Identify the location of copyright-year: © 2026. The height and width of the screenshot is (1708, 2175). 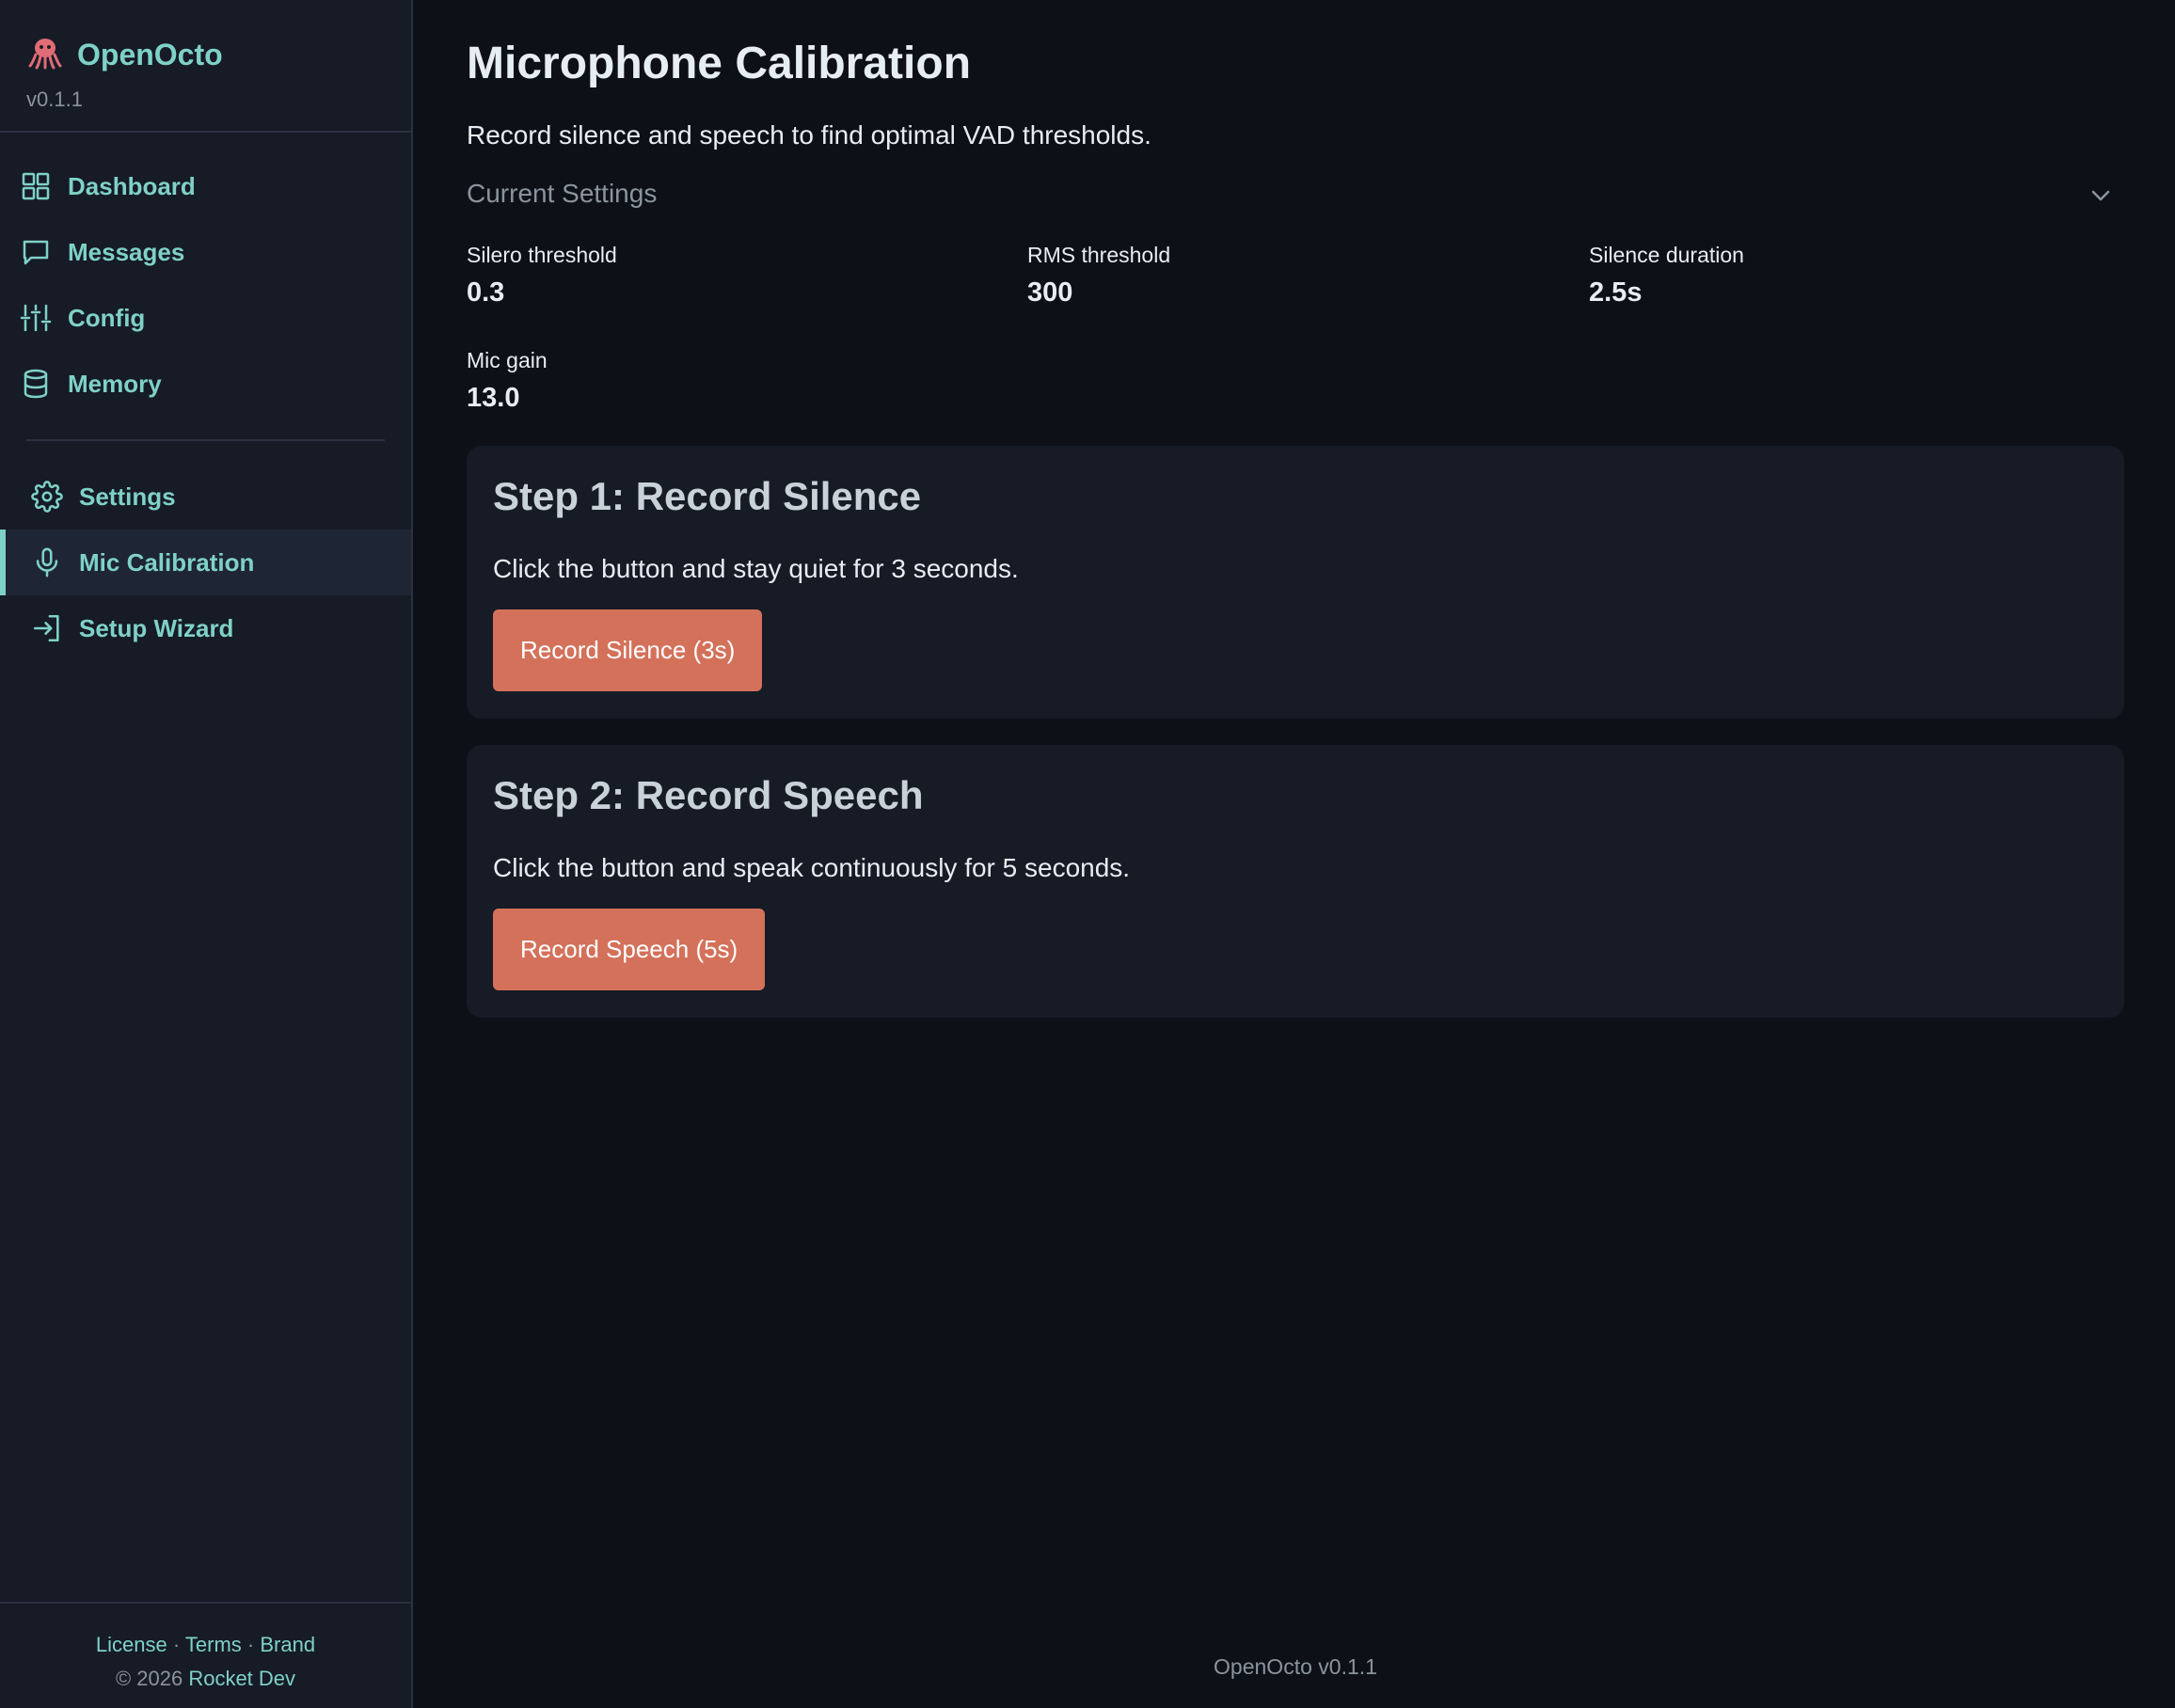
(149, 1678).